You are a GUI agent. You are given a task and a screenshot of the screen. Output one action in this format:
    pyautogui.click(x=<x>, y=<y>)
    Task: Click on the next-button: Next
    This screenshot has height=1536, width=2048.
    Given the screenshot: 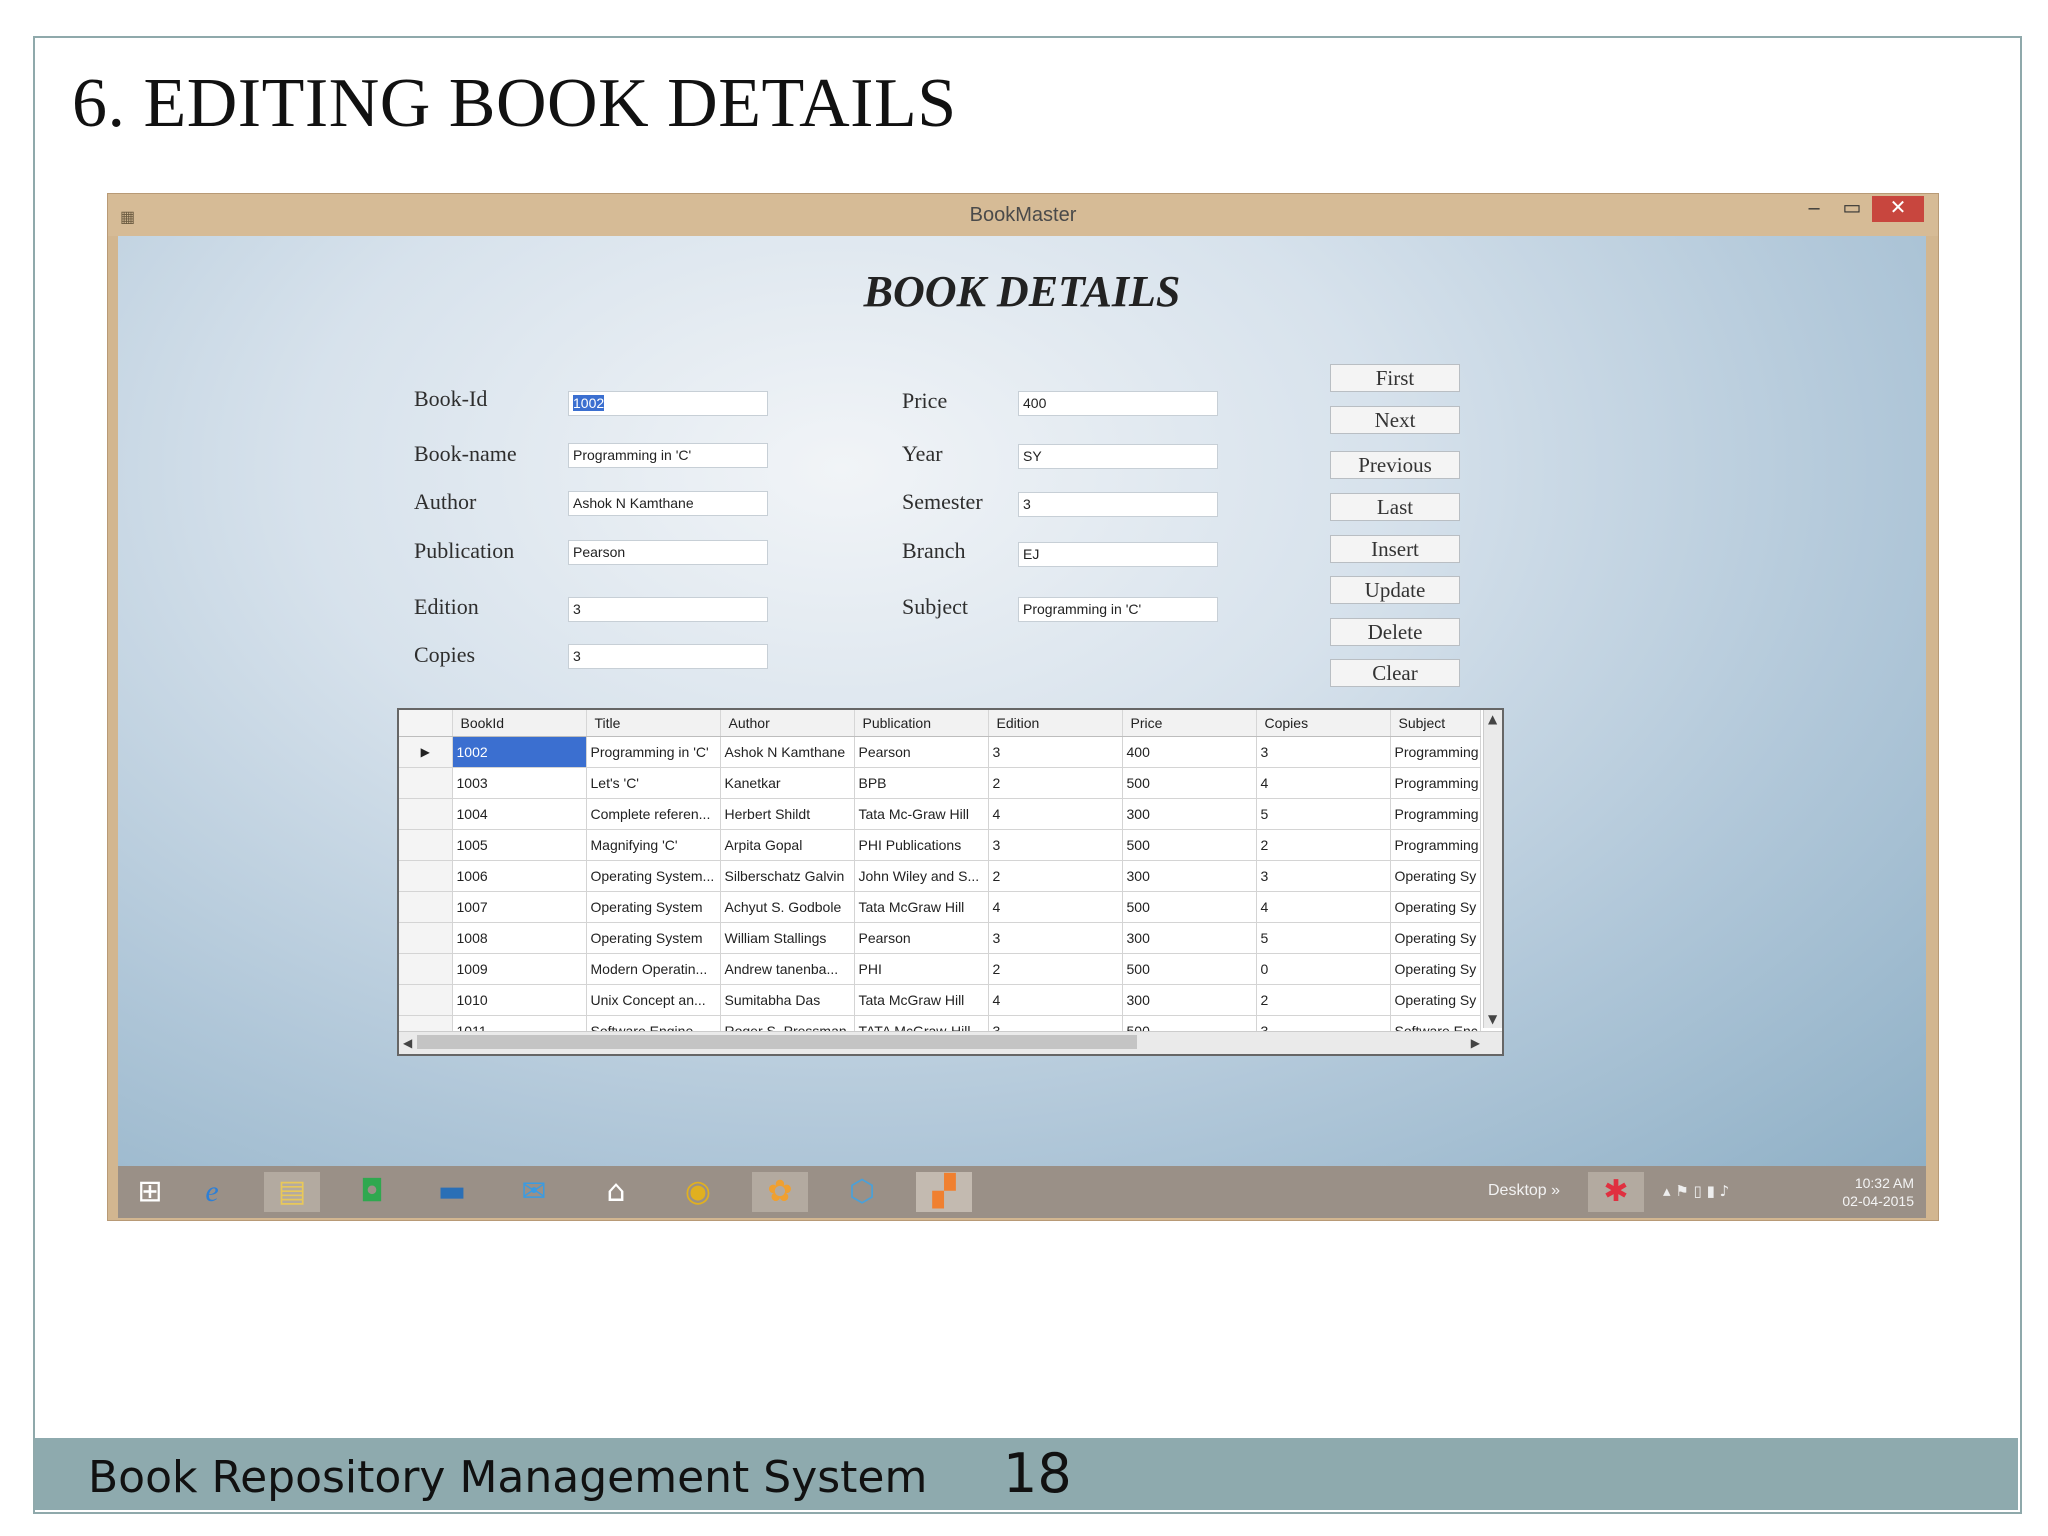 What is the action you would take?
    pyautogui.click(x=1395, y=420)
    